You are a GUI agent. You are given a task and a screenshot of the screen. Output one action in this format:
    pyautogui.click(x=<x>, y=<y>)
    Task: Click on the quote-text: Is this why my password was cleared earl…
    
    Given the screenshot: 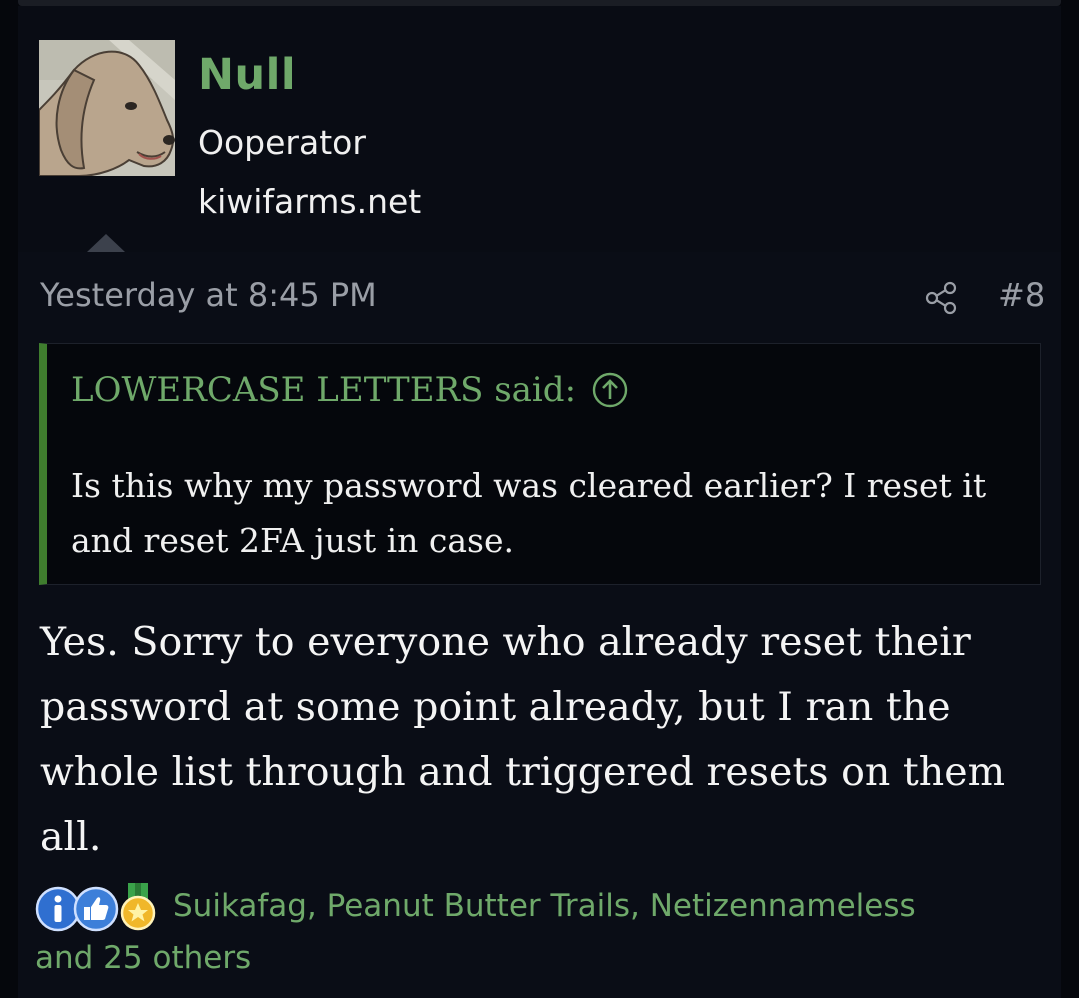 What is the action you would take?
    pyautogui.click(x=529, y=513)
    